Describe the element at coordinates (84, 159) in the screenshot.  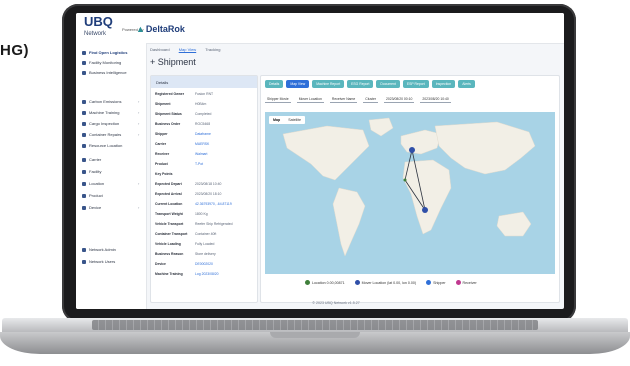
I see `truck-icon` at that location.